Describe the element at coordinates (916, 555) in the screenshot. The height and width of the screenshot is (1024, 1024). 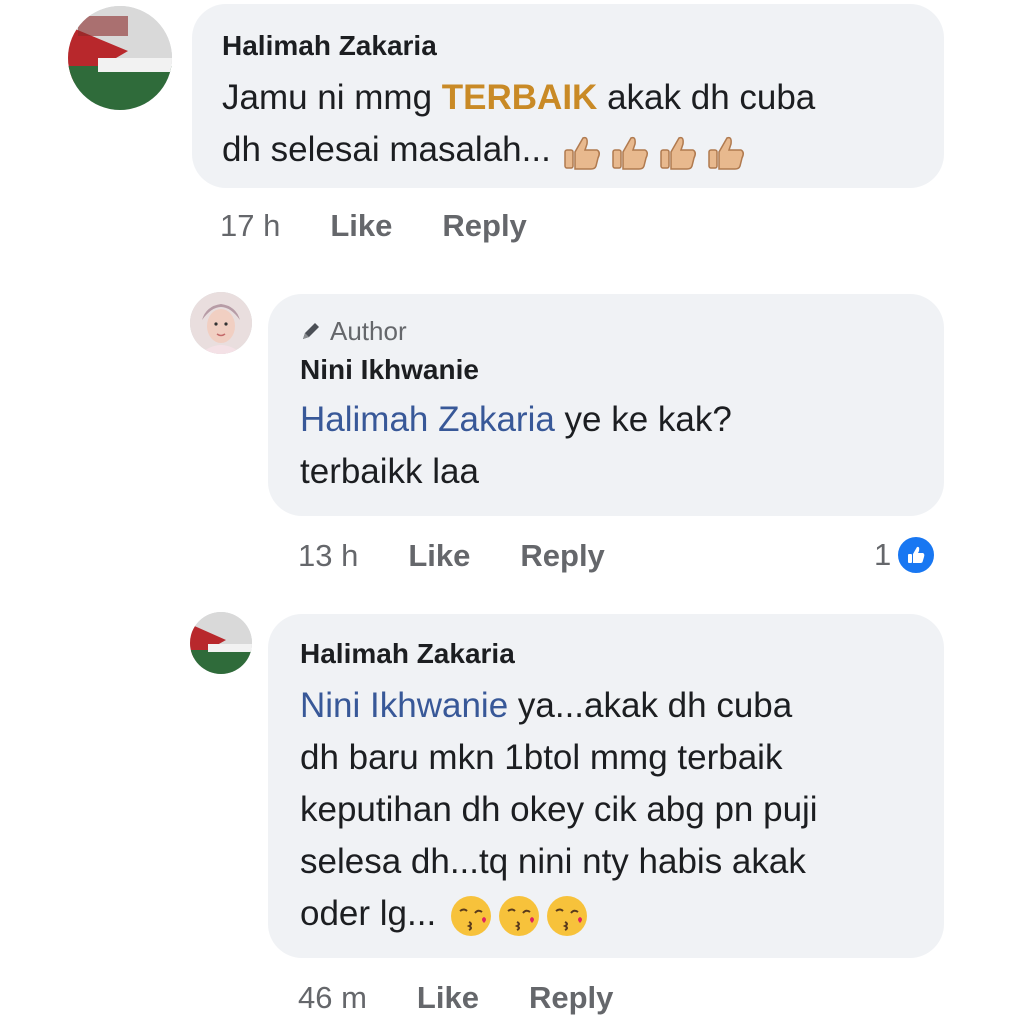
I see `like-reaction-icon` at that location.